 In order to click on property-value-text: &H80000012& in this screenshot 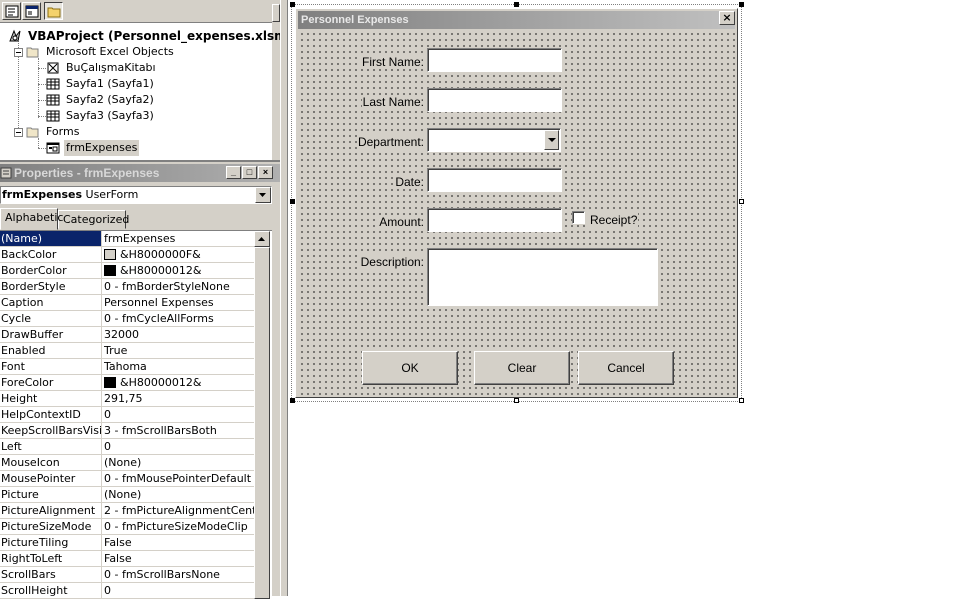, I will do `click(161, 270)`.